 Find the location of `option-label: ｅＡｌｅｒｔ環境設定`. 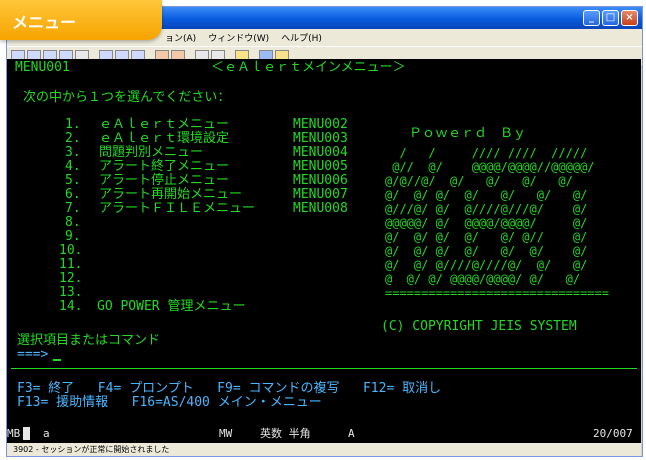

option-label: ｅＡｌｅｒｔ環境設定 is located at coordinates (164, 138).